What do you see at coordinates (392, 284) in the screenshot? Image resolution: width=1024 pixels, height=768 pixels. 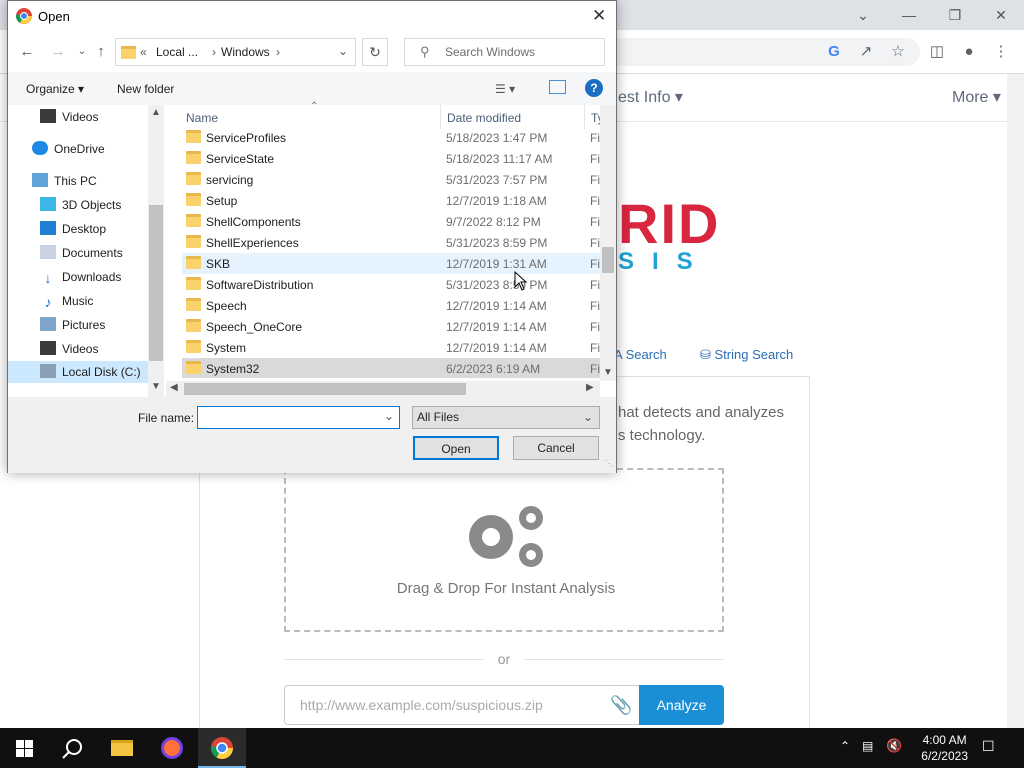 I see `file-row: SoftwareDistribution 5/31/2023 8:59 PM Fi` at bounding box center [392, 284].